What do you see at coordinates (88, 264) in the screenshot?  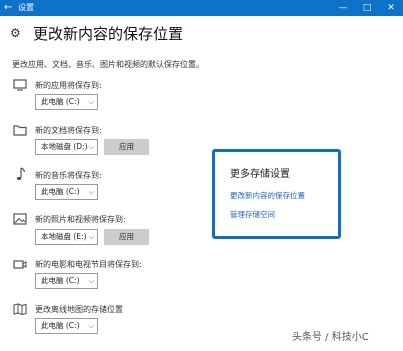 I see `movies-save-label: 新的电影和电视节目将保存到:` at bounding box center [88, 264].